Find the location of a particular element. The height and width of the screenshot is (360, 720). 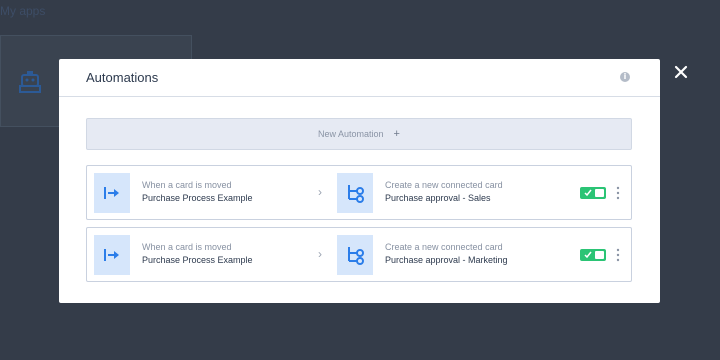

info-icon: i is located at coordinates (625, 77).